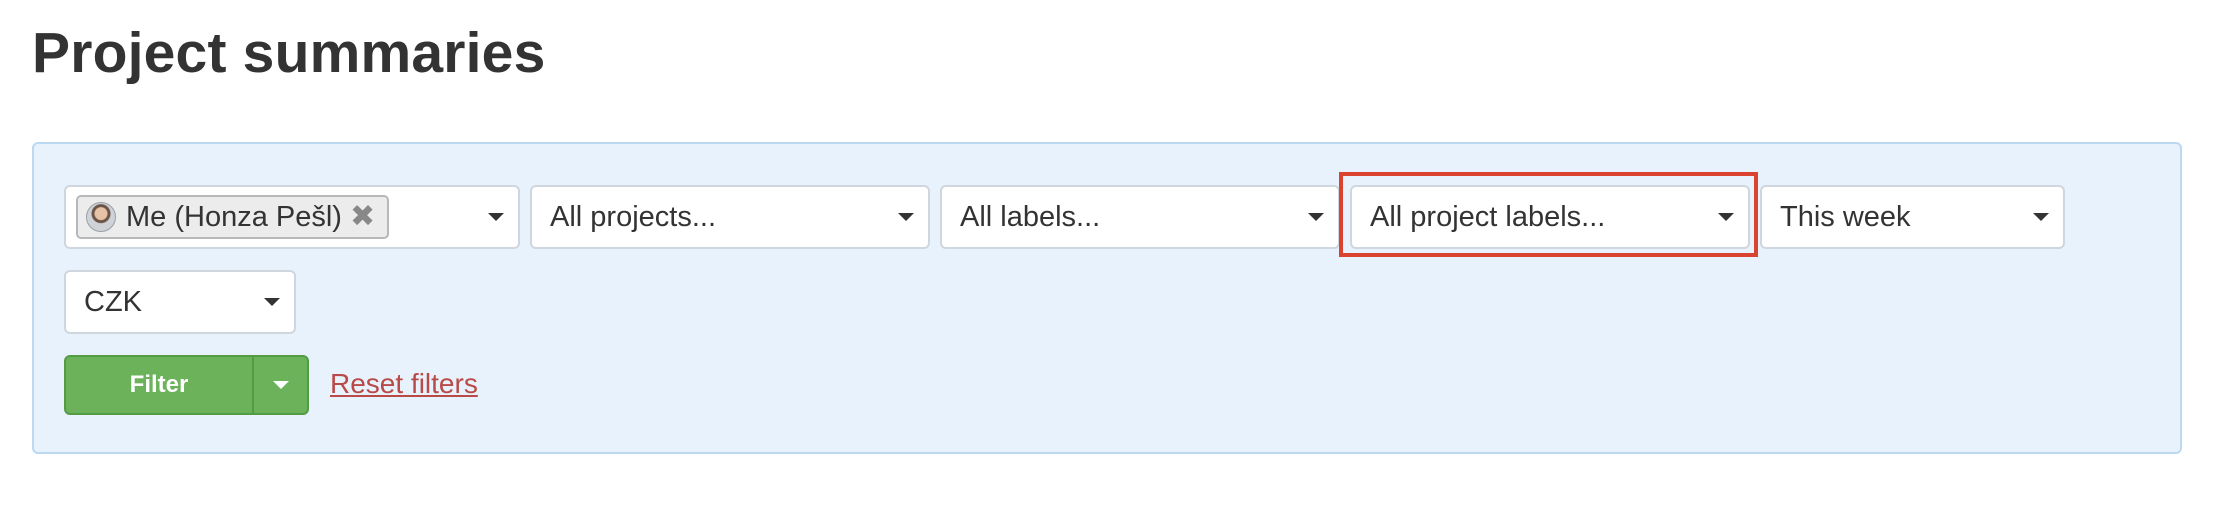 The width and height of the screenshot is (2220, 508). I want to click on currency-select-value: CZK, so click(113, 302).